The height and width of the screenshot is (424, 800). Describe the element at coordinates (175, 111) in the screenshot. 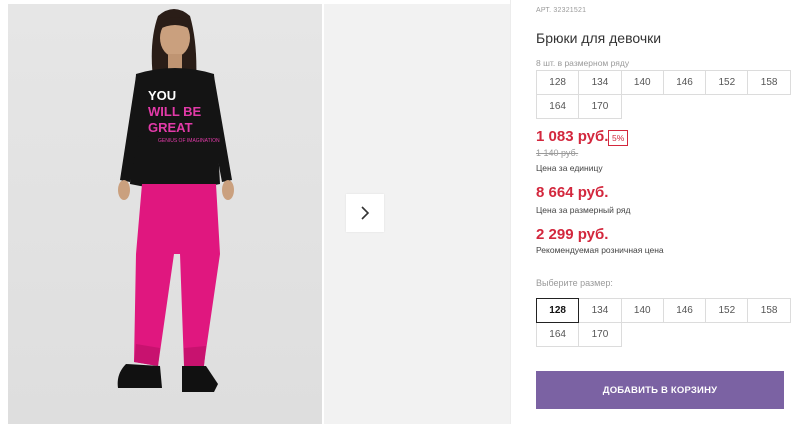

I see `print-line-2: WILL BE` at that location.